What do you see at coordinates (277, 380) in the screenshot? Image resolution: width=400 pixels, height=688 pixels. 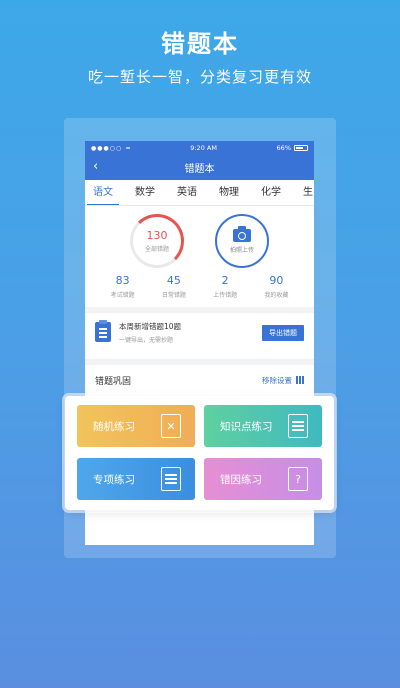 I see `remove-settings-label: 移除设置` at bounding box center [277, 380].